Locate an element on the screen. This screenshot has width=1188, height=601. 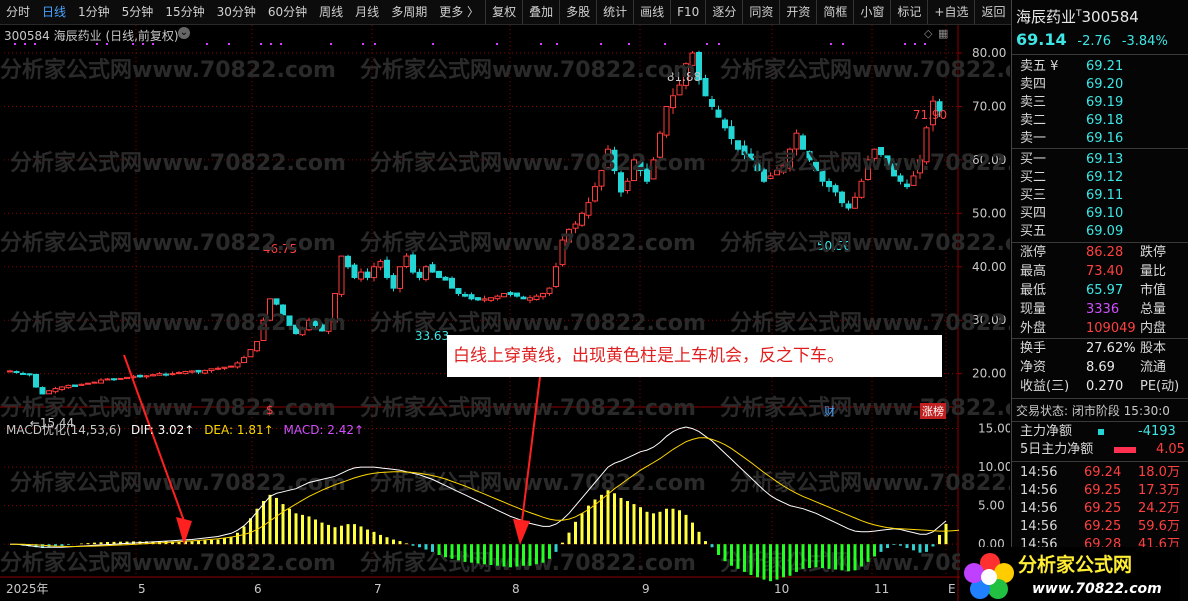
tab-intraday: 分时 is located at coordinates (18, 12).